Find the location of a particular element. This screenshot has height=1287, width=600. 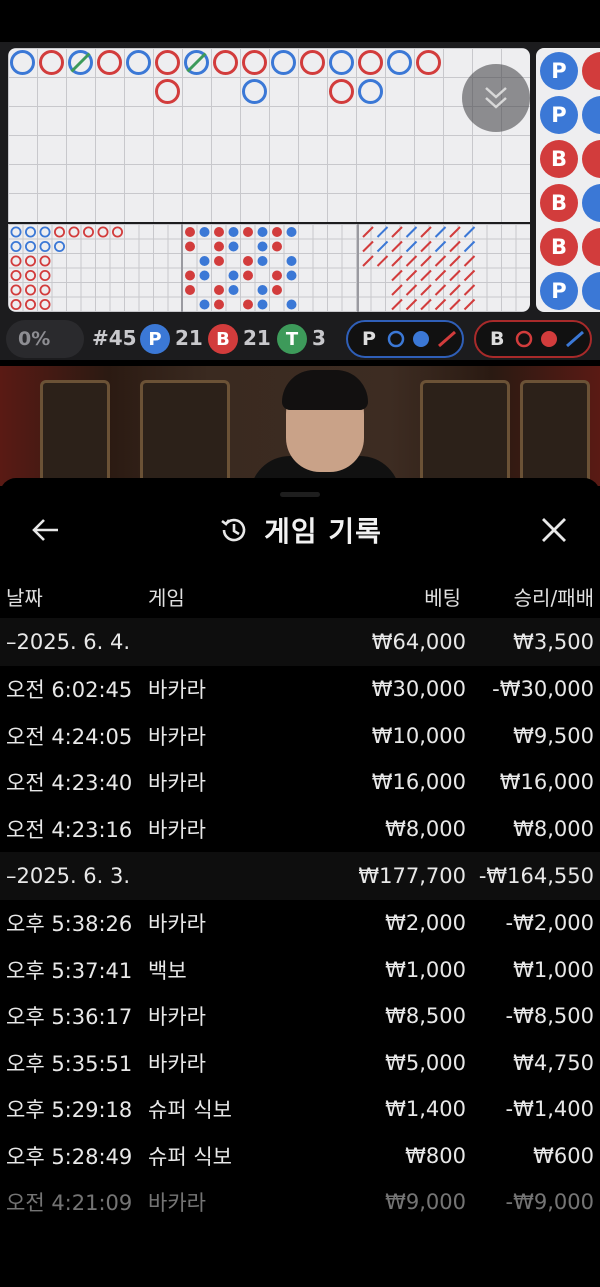

table-row: 오전 6:02:45 바카라 ₩30,000 -₩30,000 is located at coordinates (300, 689).